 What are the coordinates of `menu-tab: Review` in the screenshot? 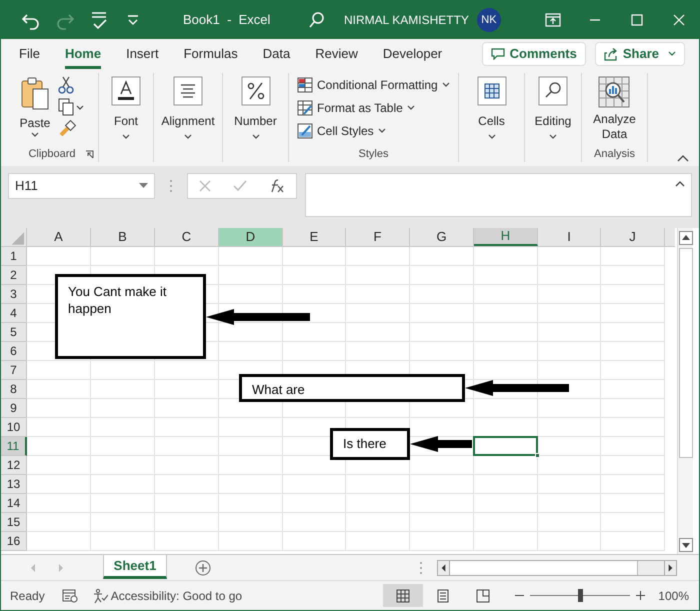 It's located at (336, 54).